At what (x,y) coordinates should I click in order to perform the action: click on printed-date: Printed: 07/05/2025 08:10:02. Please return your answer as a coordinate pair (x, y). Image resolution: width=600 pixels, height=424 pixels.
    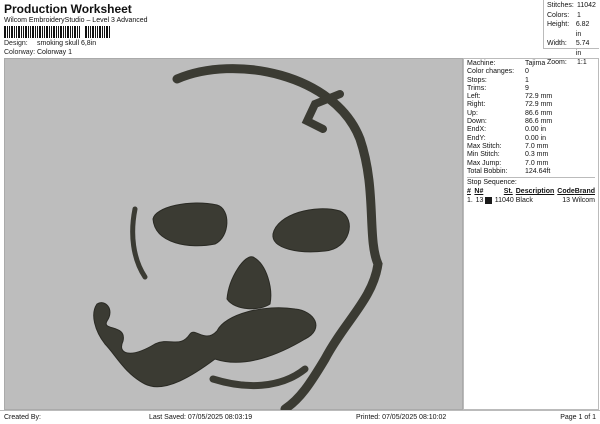
    Looking at the image, I should click on (401, 417).